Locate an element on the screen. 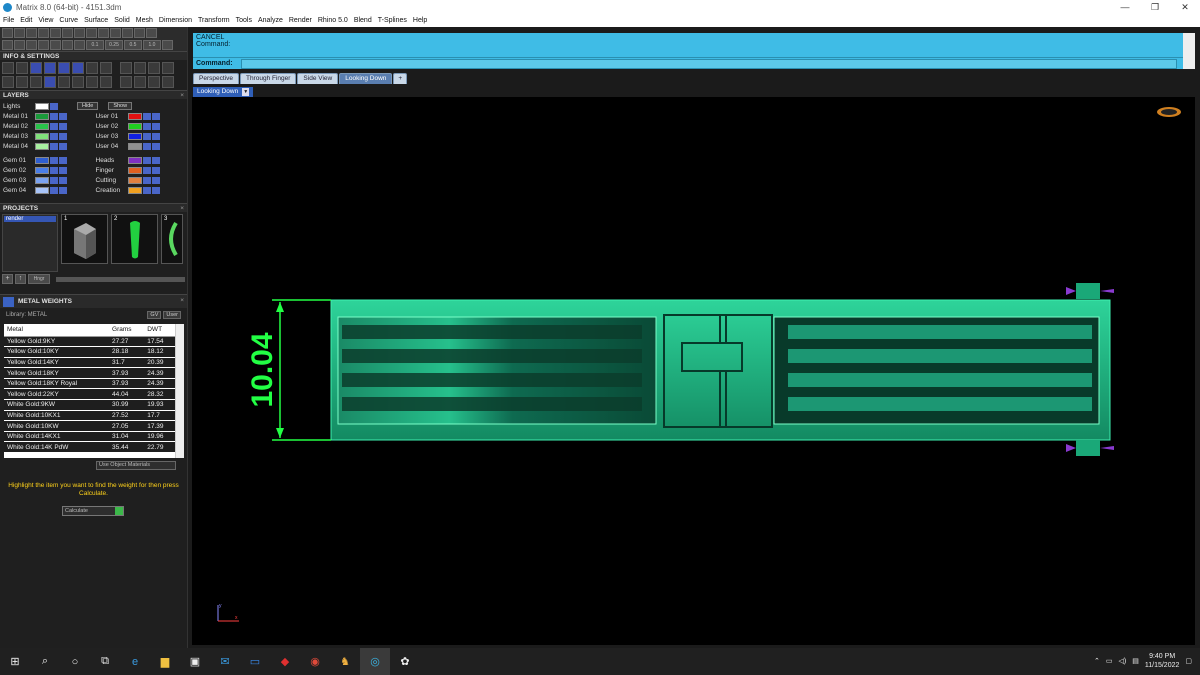 The width and height of the screenshot is (1200, 675). layer-row: Finger is located at coordinates (140, 170).